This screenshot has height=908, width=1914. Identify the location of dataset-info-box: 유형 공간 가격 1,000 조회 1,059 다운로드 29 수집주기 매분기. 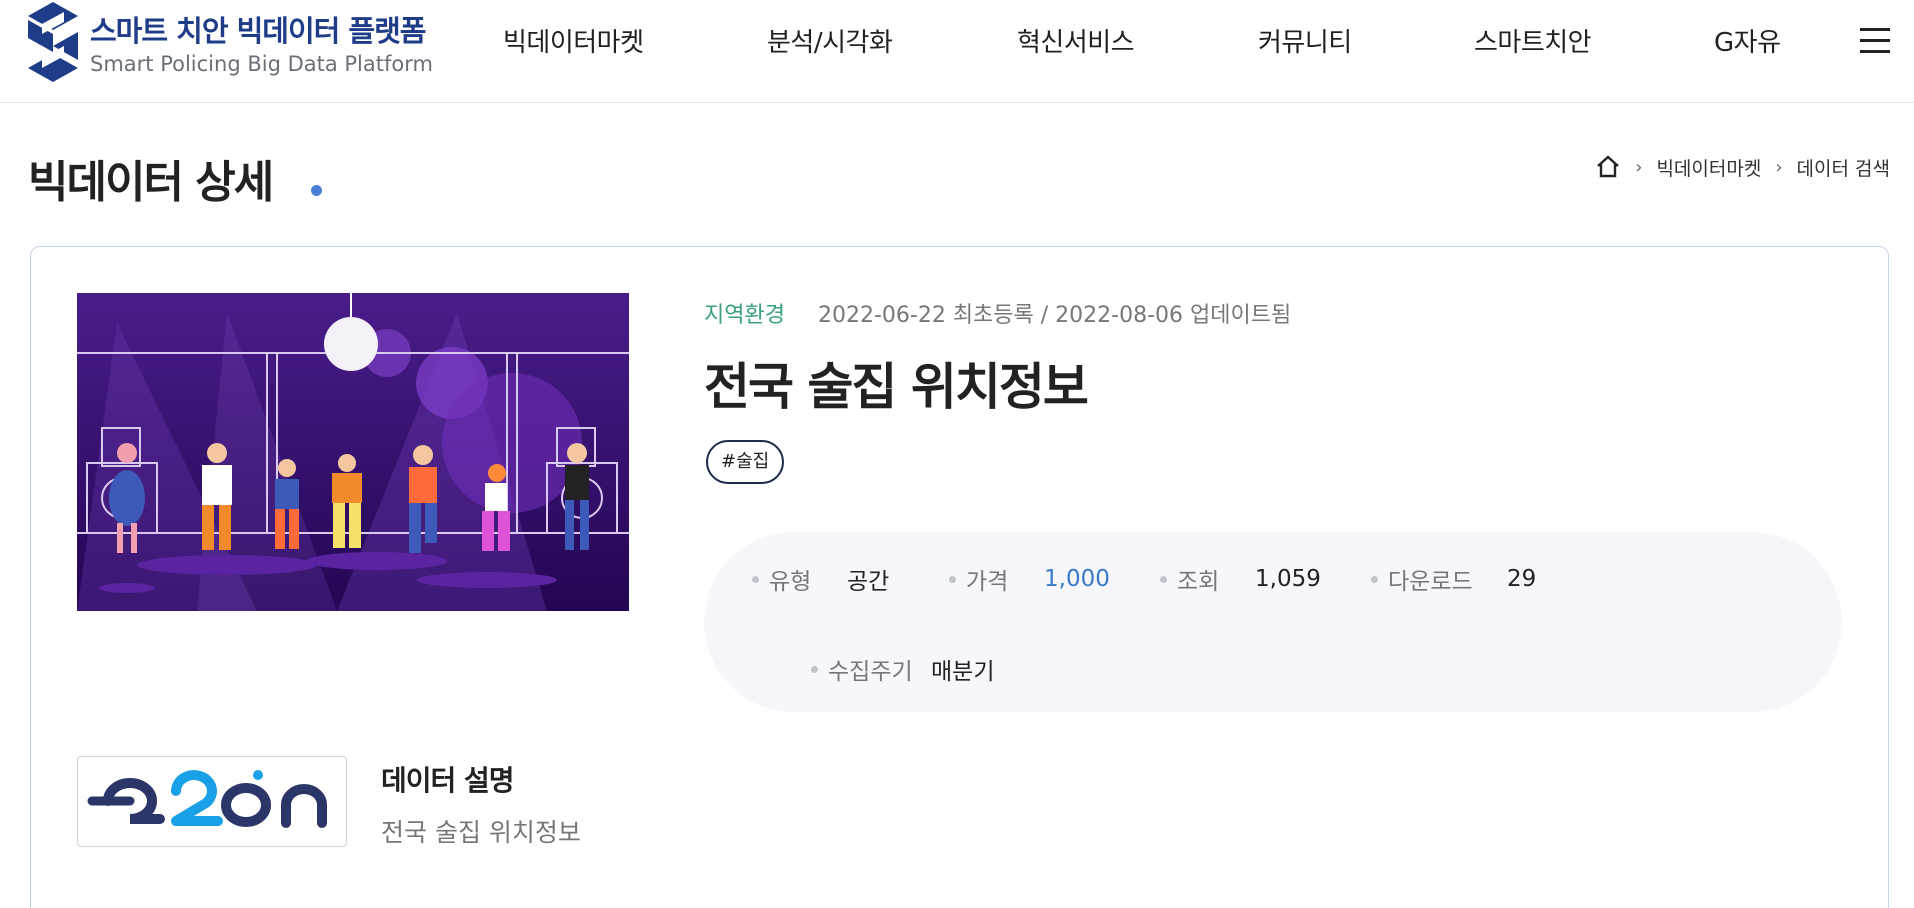
(1273, 622).